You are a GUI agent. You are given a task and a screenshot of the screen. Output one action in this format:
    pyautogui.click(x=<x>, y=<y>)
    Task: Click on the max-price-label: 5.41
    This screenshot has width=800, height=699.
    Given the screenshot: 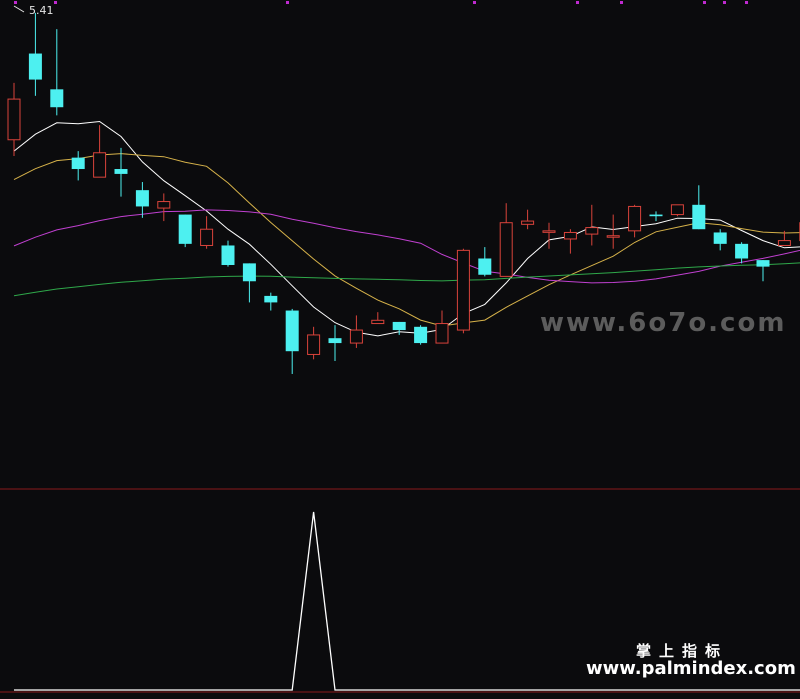 What is the action you would take?
    pyautogui.click(x=41, y=10)
    